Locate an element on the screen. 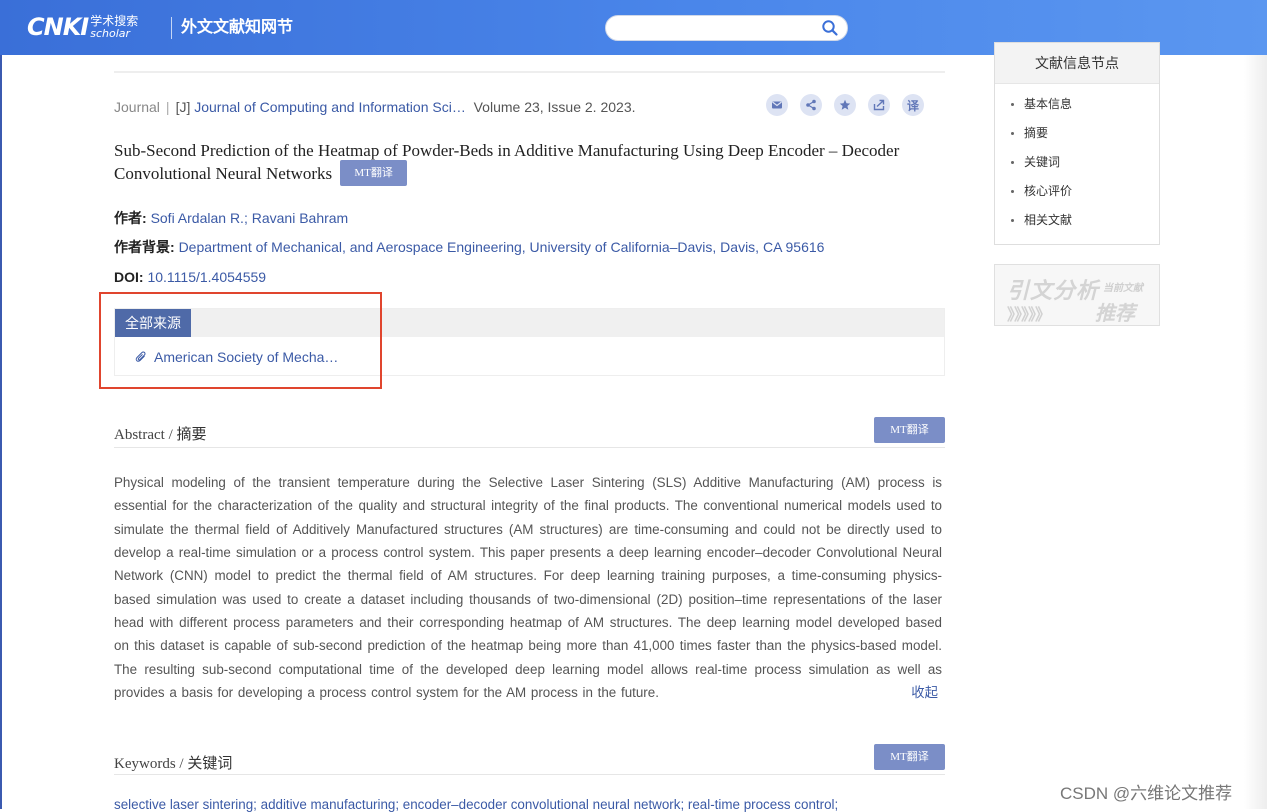  abstract-title-slash: / is located at coordinates (170, 435).